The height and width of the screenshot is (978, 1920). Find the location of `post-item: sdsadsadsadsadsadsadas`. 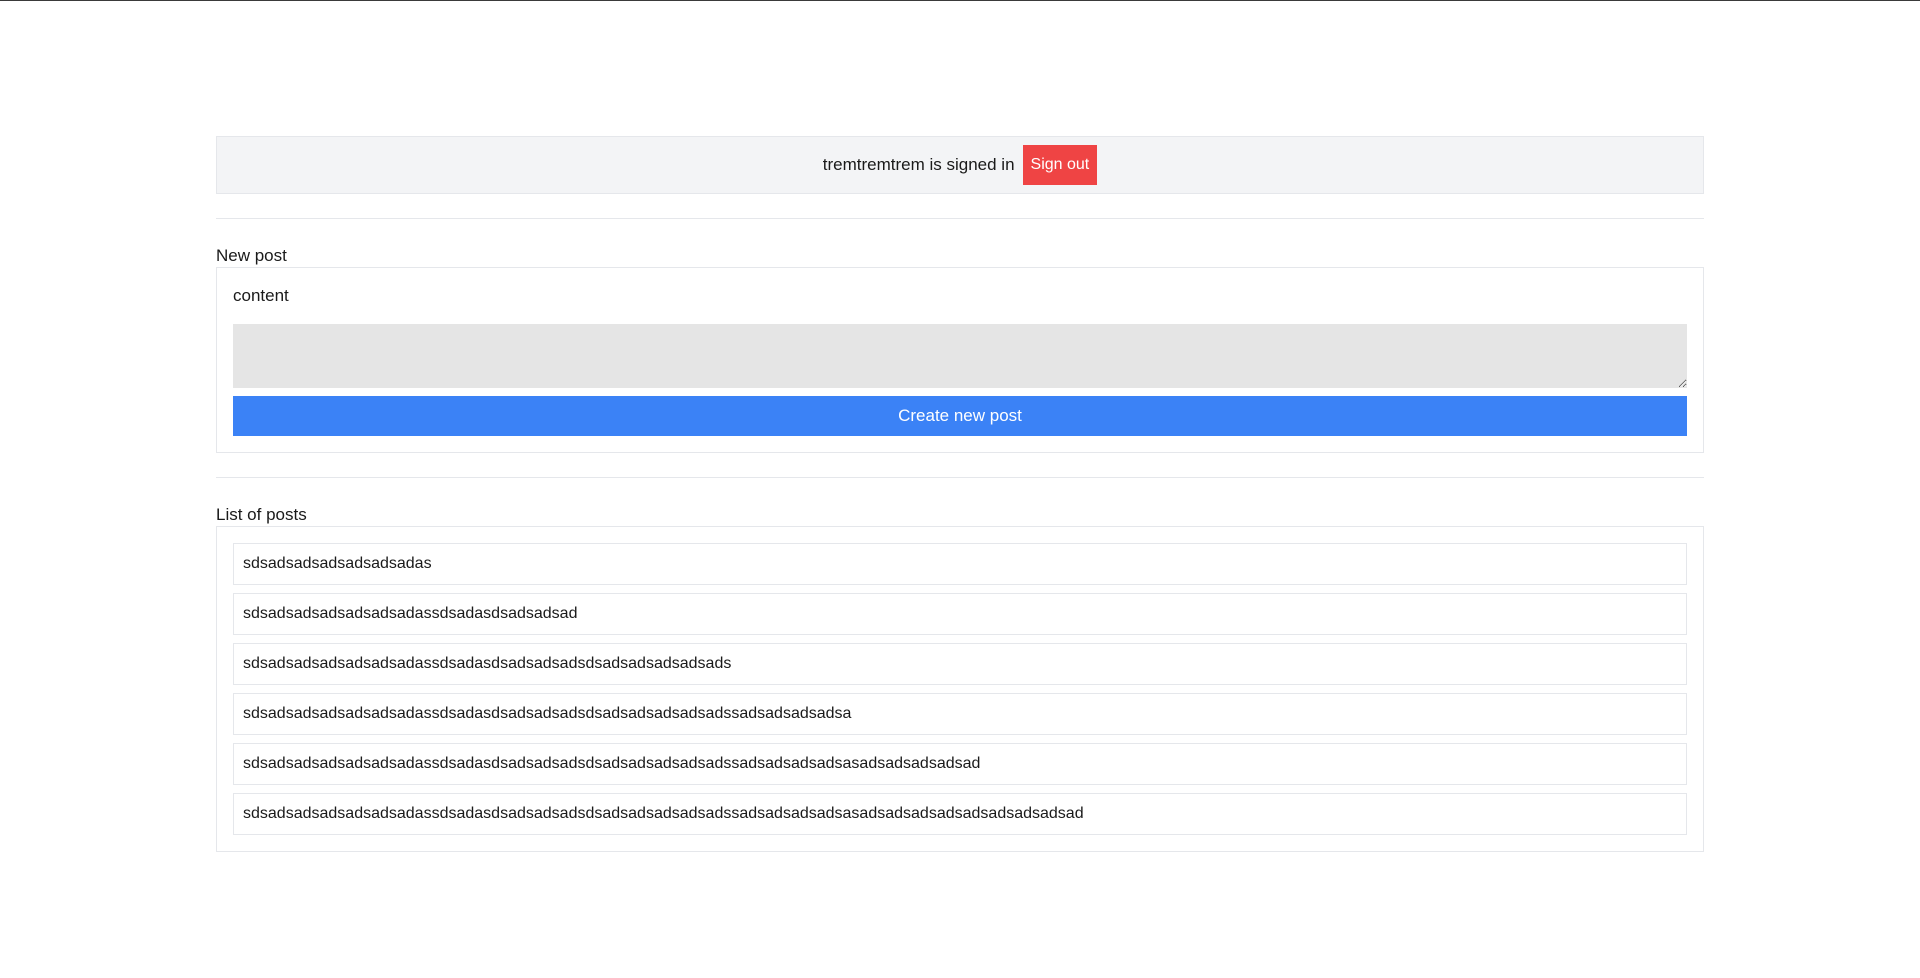

post-item: sdsadsadsadsadsadsadas is located at coordinates (960, 564).